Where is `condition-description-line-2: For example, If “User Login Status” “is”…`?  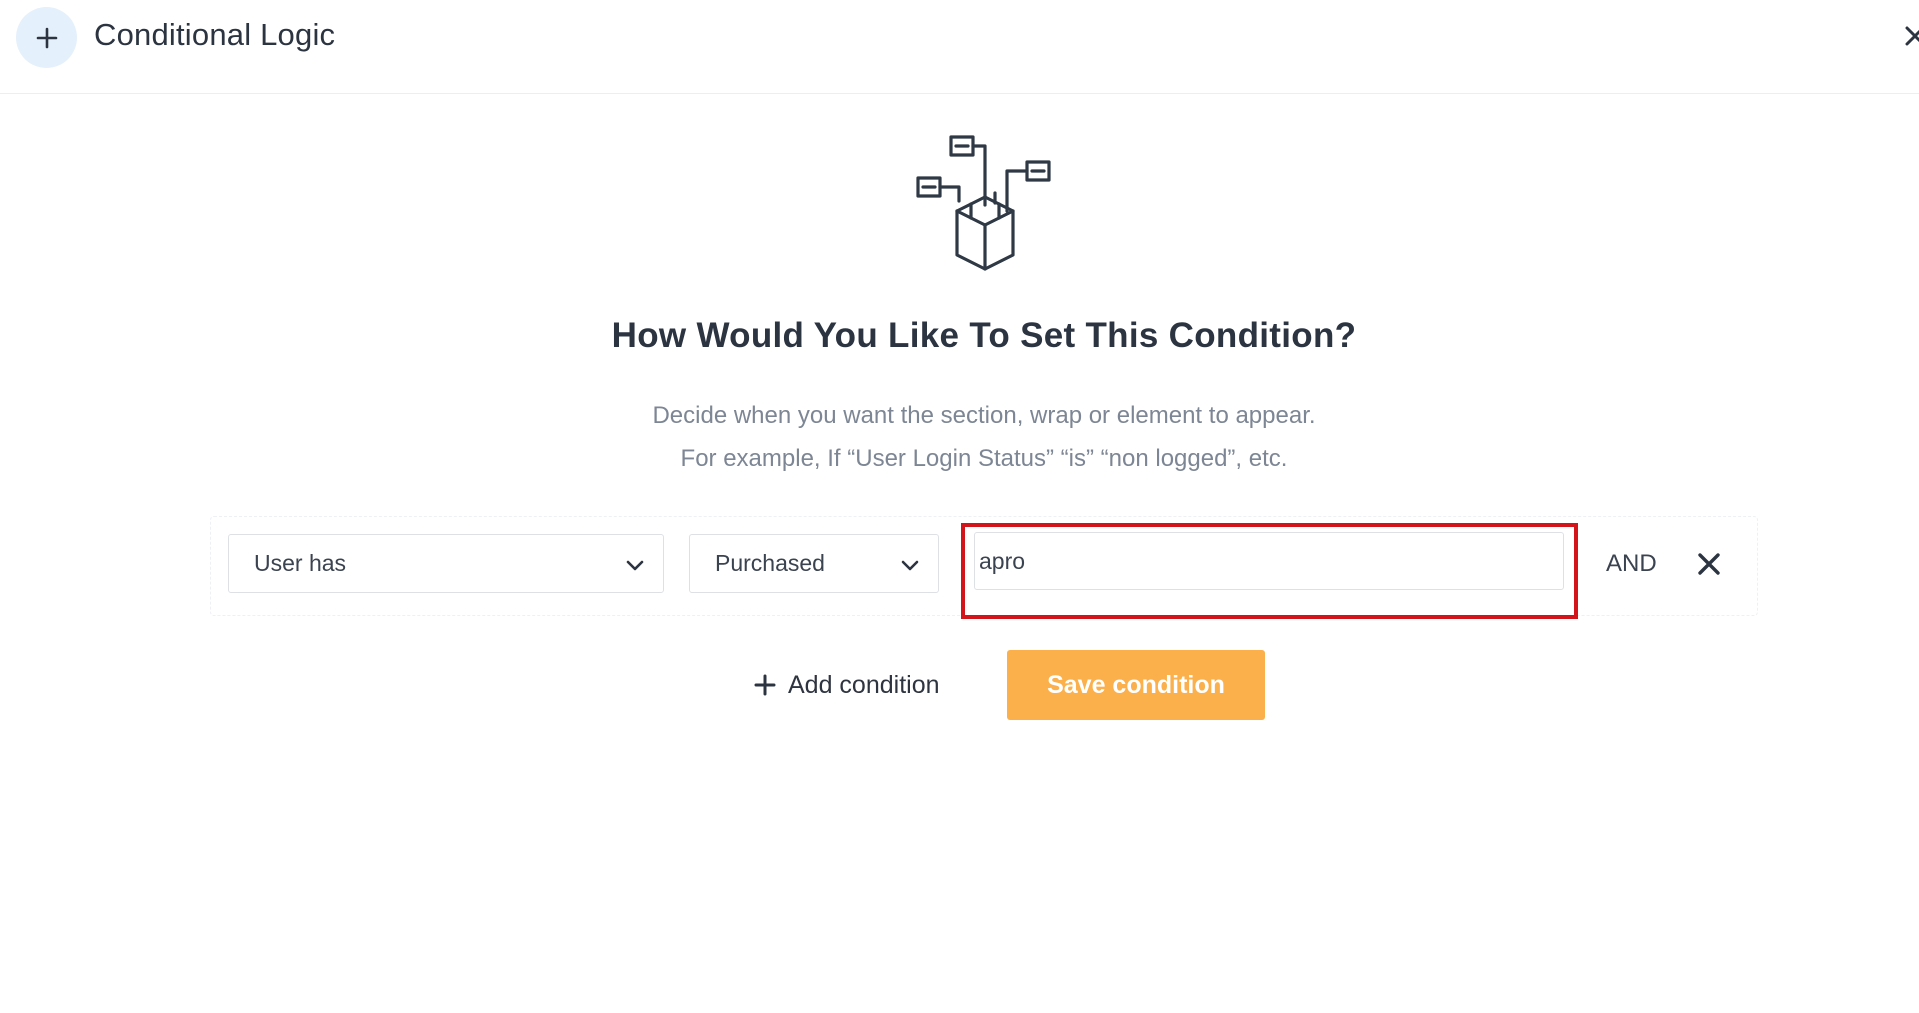 condition-description-line-2: For example, If “User Login Status” “is”… is located at coordinates (984, 458).